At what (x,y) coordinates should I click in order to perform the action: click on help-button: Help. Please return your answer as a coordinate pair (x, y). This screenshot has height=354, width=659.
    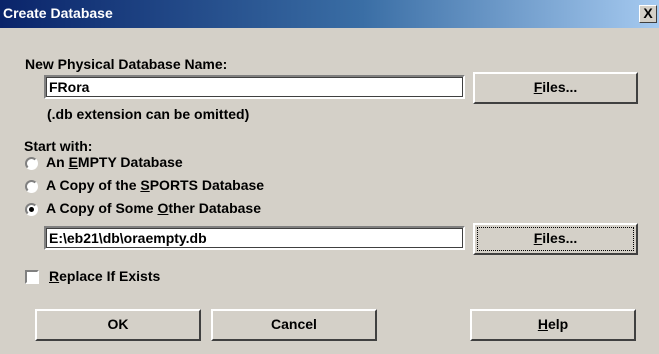
    Looking at the image, I should click on (553, 325).